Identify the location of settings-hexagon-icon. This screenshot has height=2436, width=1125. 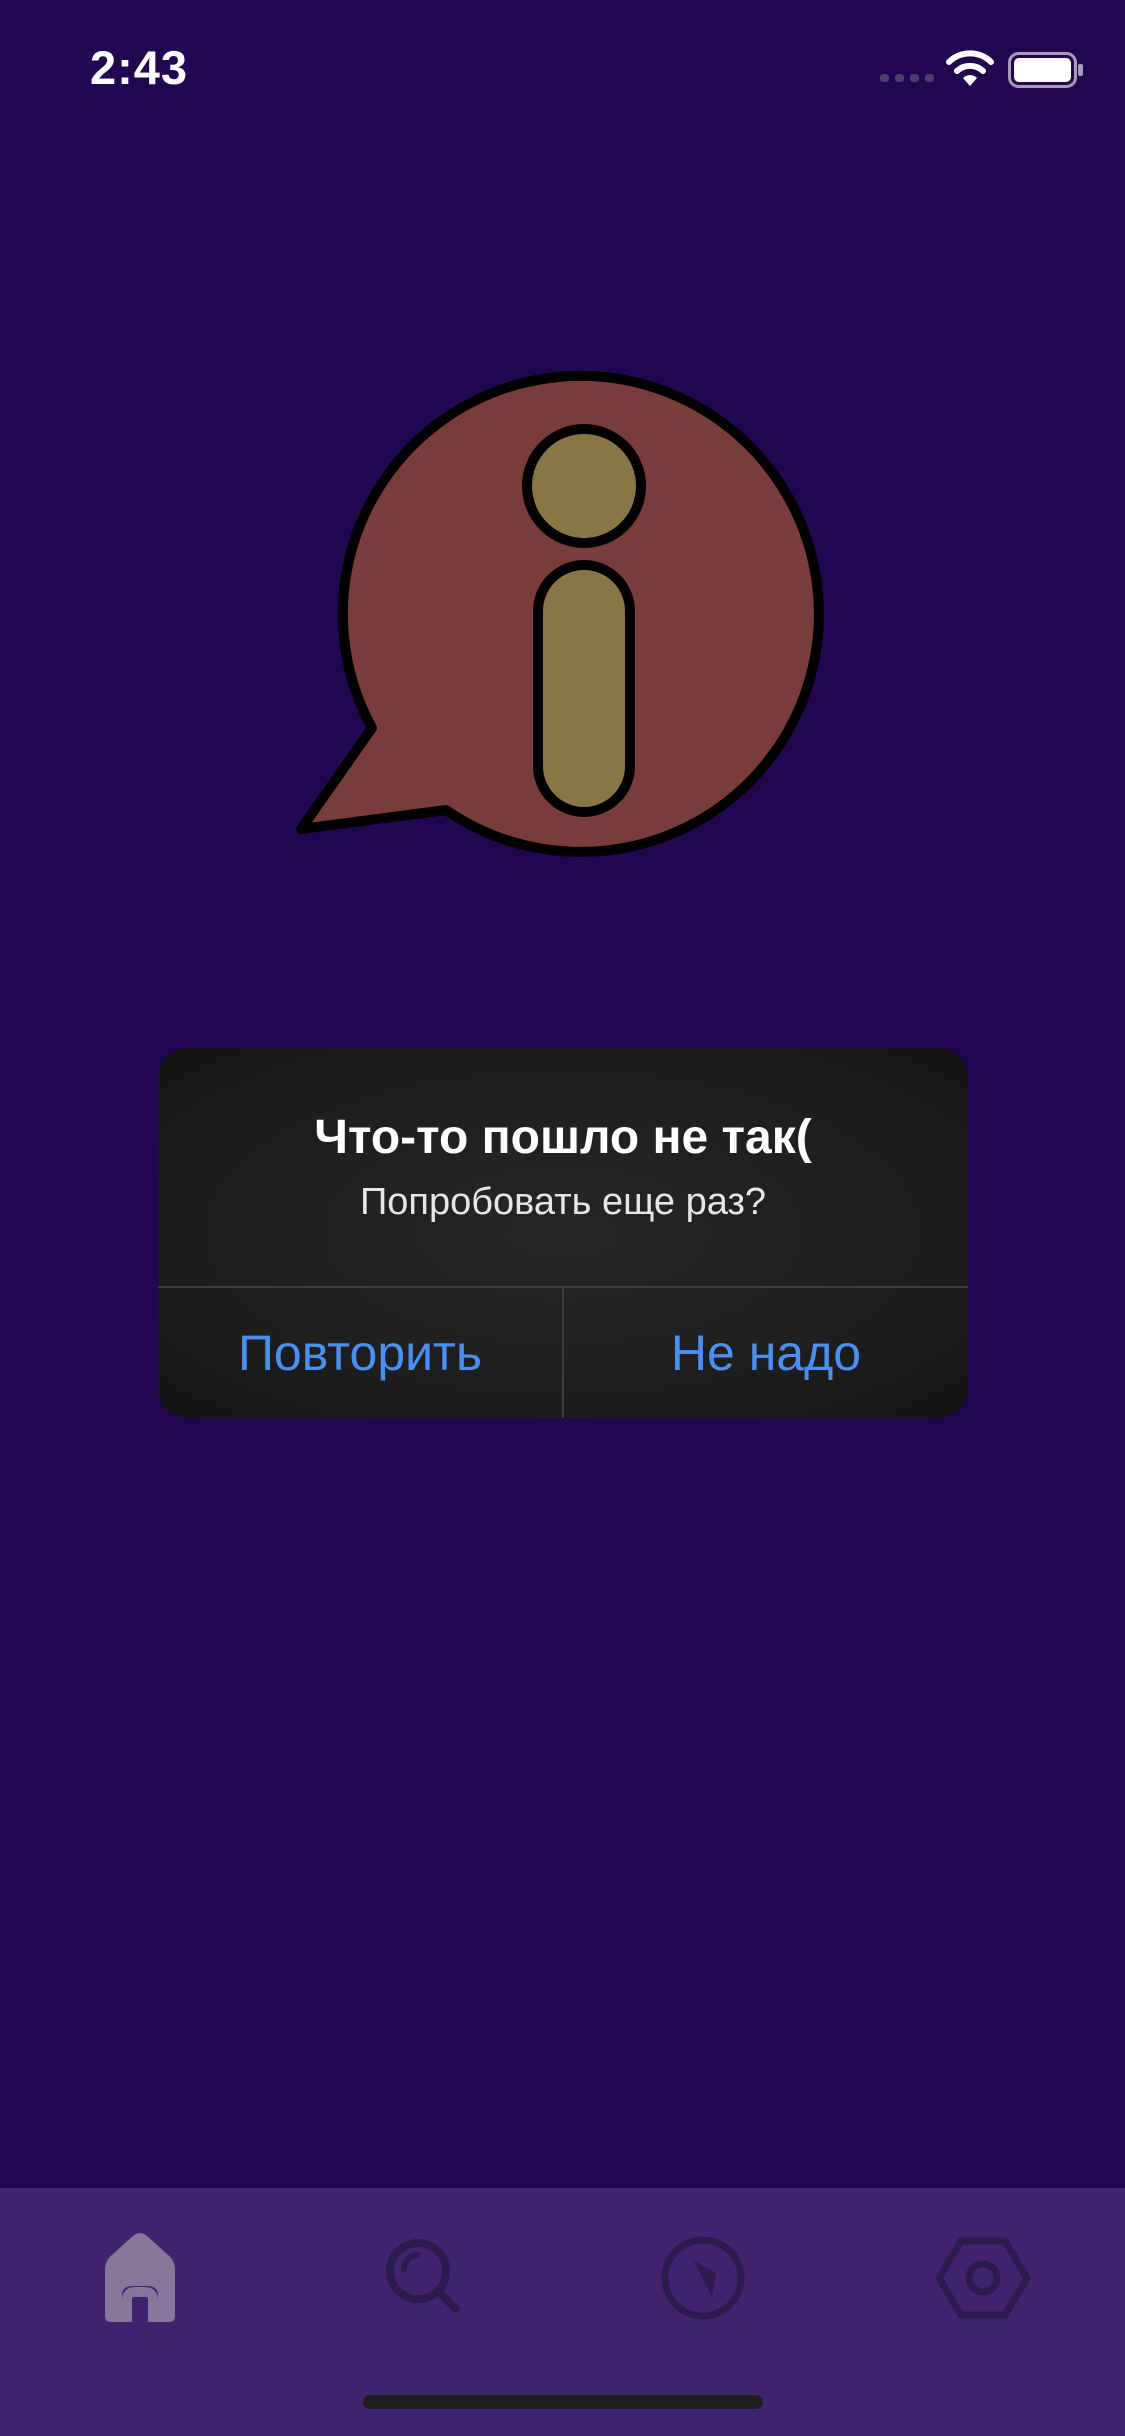
(983, 2278).